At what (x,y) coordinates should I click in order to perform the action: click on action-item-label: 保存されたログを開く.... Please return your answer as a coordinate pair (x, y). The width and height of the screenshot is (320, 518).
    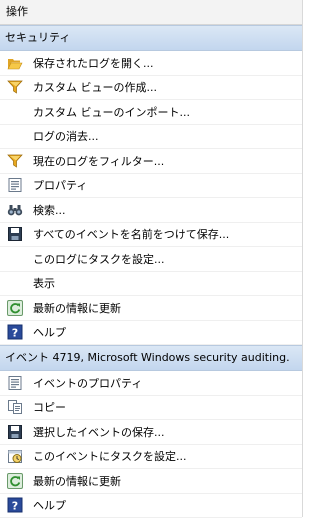
    Looking at the image, I should click on (93, 63).